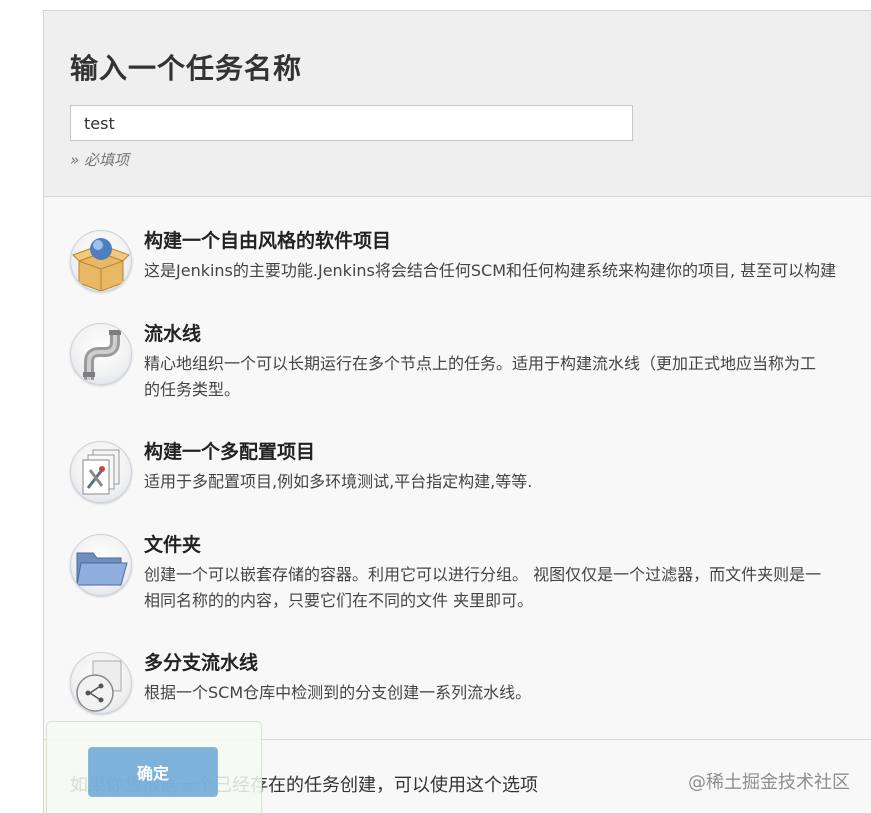  What do you see at coordinates (338, 692) in the screenshot?
I see `item-description: 根据一个SCM仓库中检测到的分支创建一系列流水线。` at bounding box center [338, 692].